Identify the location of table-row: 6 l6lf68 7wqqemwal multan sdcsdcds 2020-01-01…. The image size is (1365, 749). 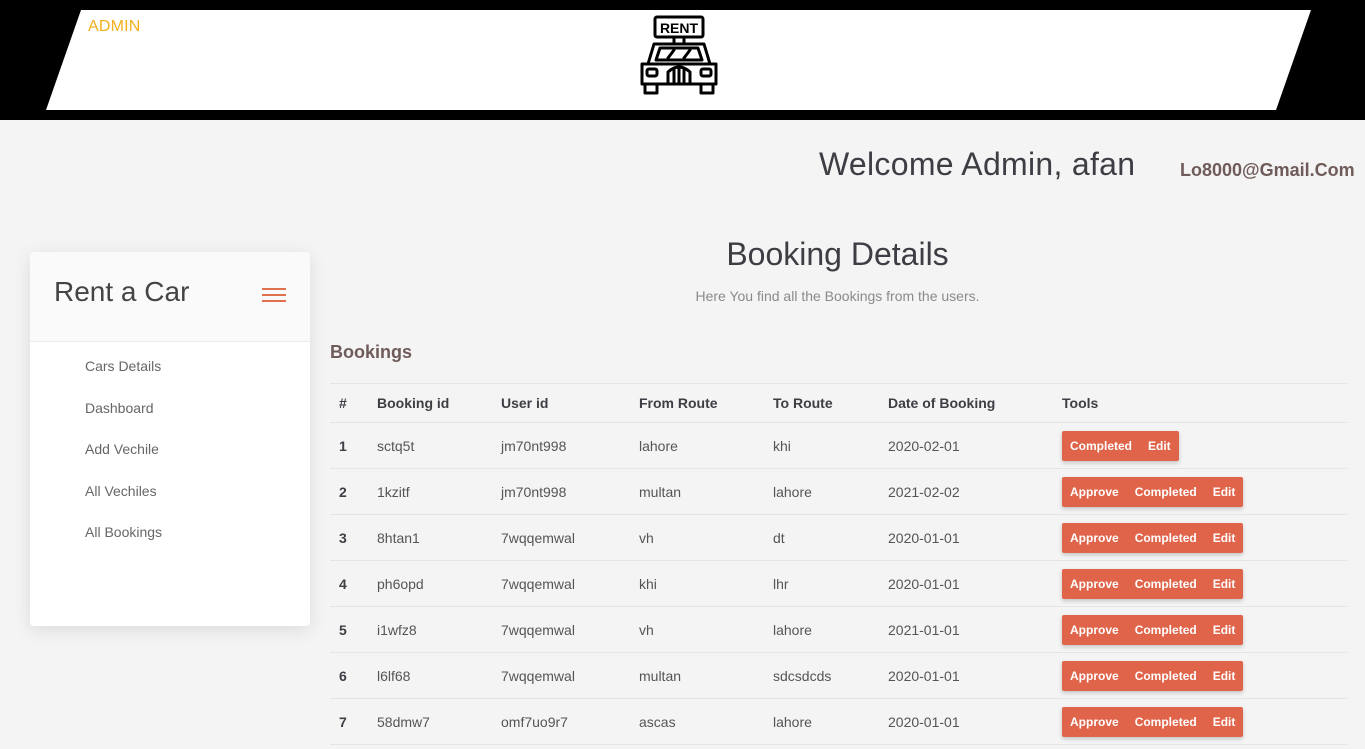
(838, 675).